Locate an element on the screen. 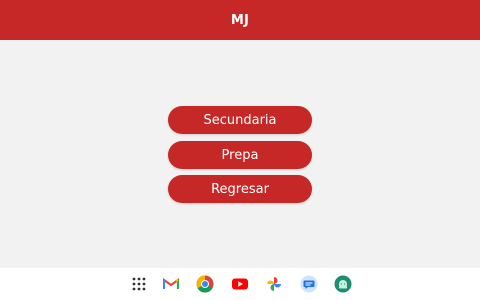 The height and width of the screenshot is (300, 480). android-icon is located at coordinates (343, 284).